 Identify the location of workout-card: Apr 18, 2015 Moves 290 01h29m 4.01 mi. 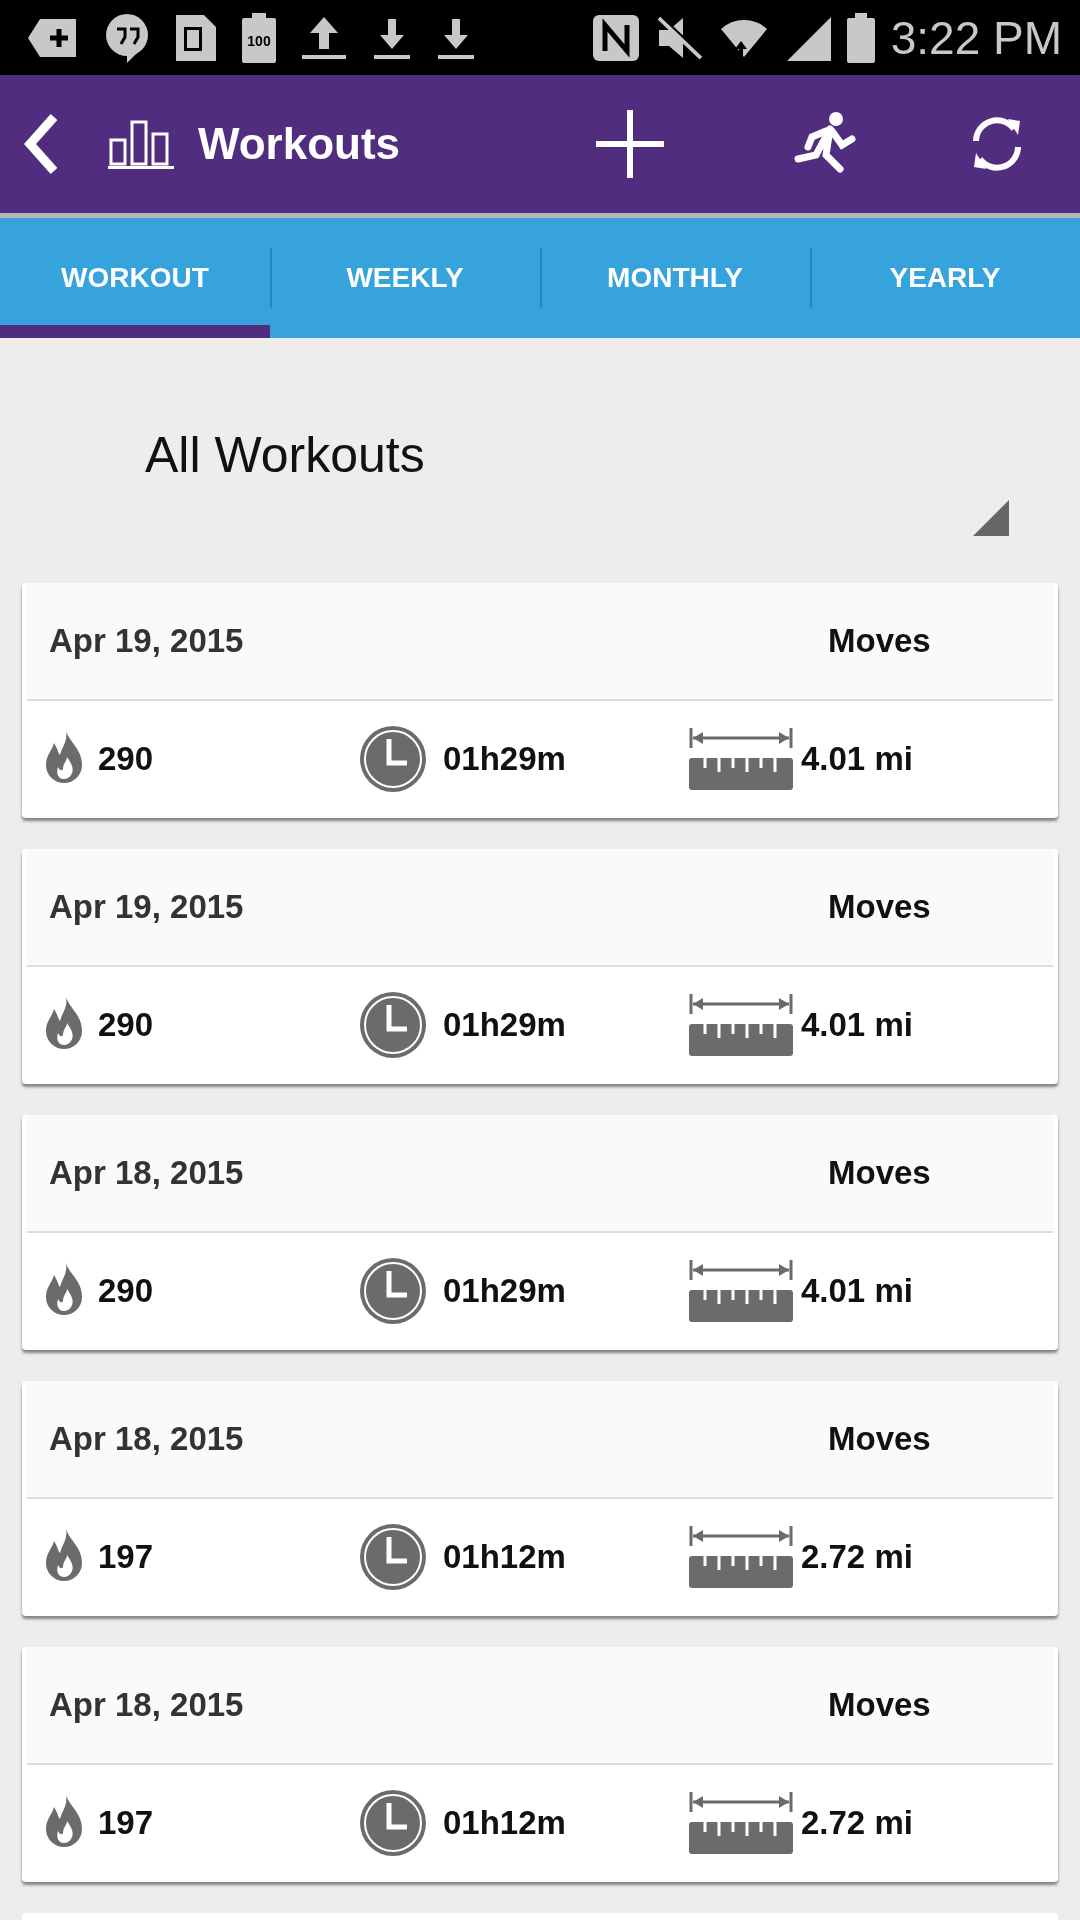
(540, 1232).